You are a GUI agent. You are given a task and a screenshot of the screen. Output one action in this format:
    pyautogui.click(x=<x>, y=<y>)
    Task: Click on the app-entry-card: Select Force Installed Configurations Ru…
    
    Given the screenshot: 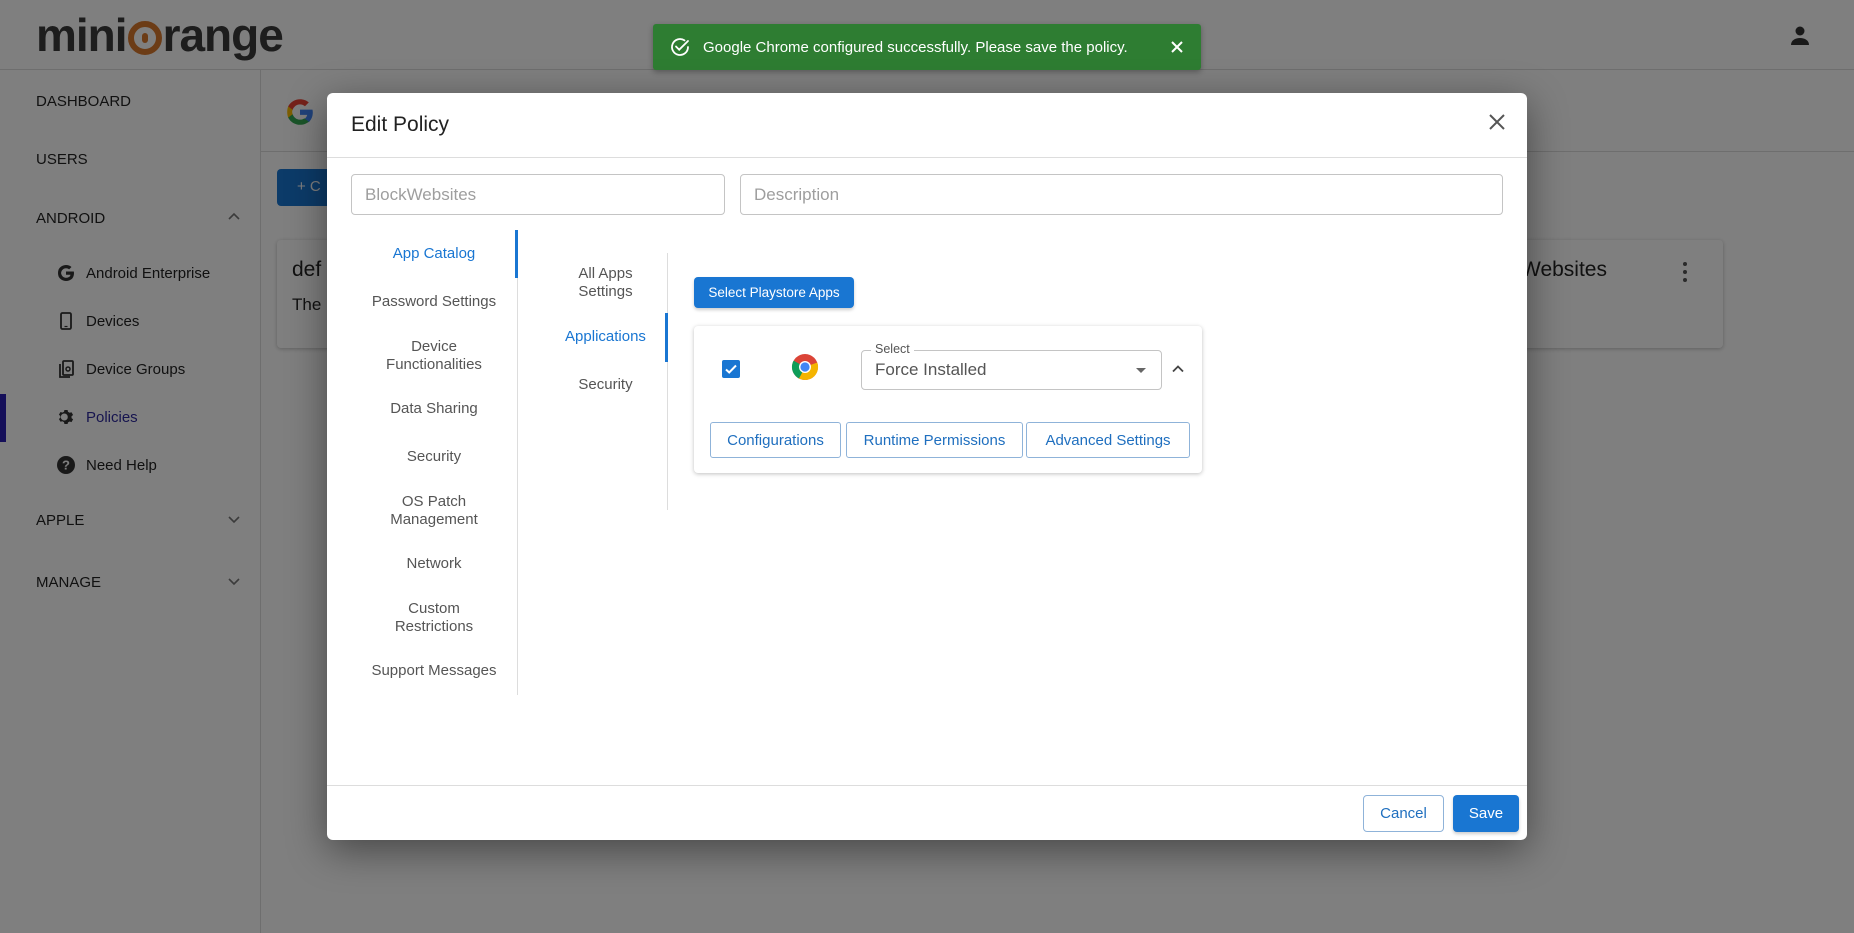 What is the action you would take?
    pyautogui.click(x=948, y=399)
    